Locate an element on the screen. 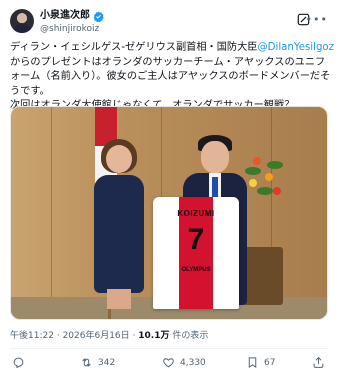 The image size is (338, 380). author-handle: @shinjirokoiz is located at coordinates (69, 29).